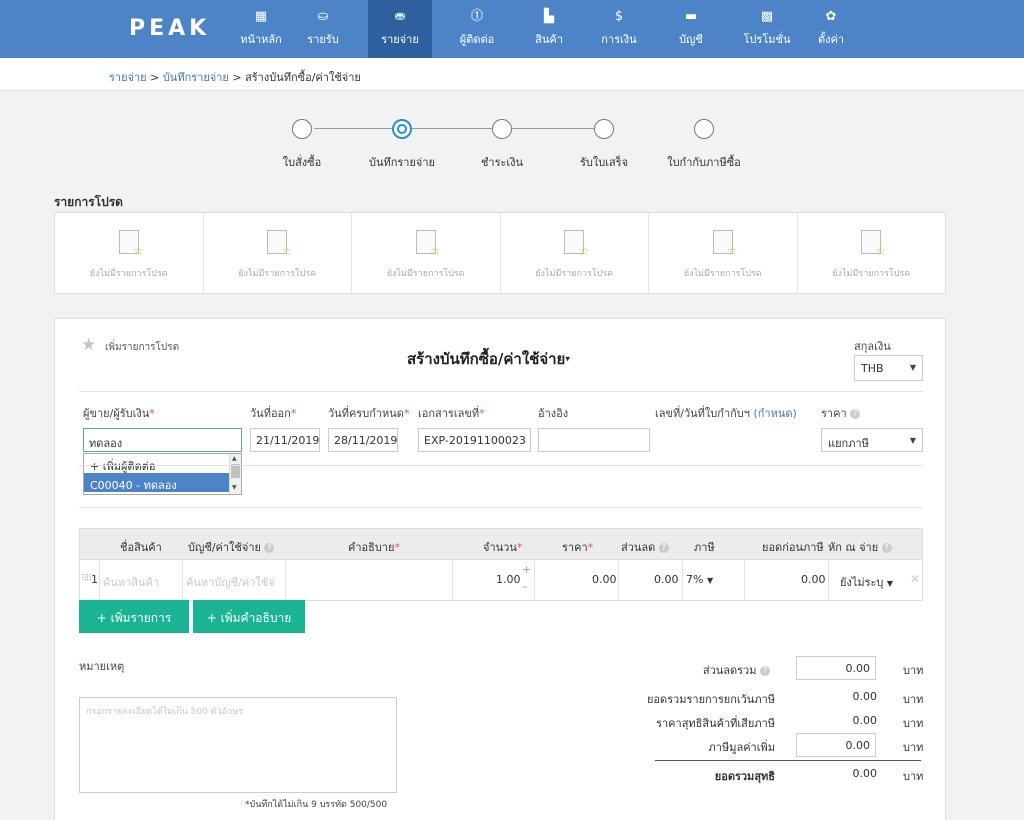  What do you see at coordinates (142, 347) in the screenshot?
I see `add-favorite-label: เพิ่มรายการโปรด` at bounding box center [142, 347].